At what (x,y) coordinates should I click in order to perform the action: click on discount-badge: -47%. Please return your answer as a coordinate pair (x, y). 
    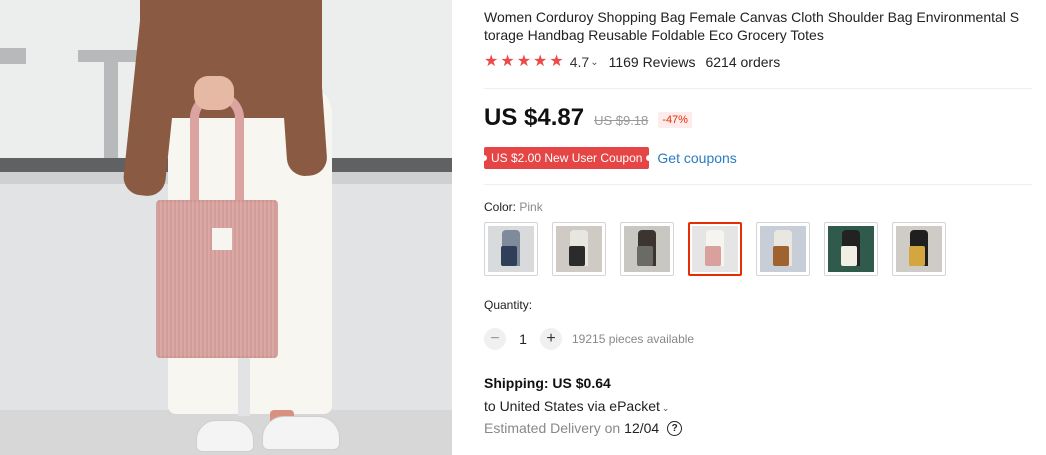
    Looking at the image, I should click on (675, 120).